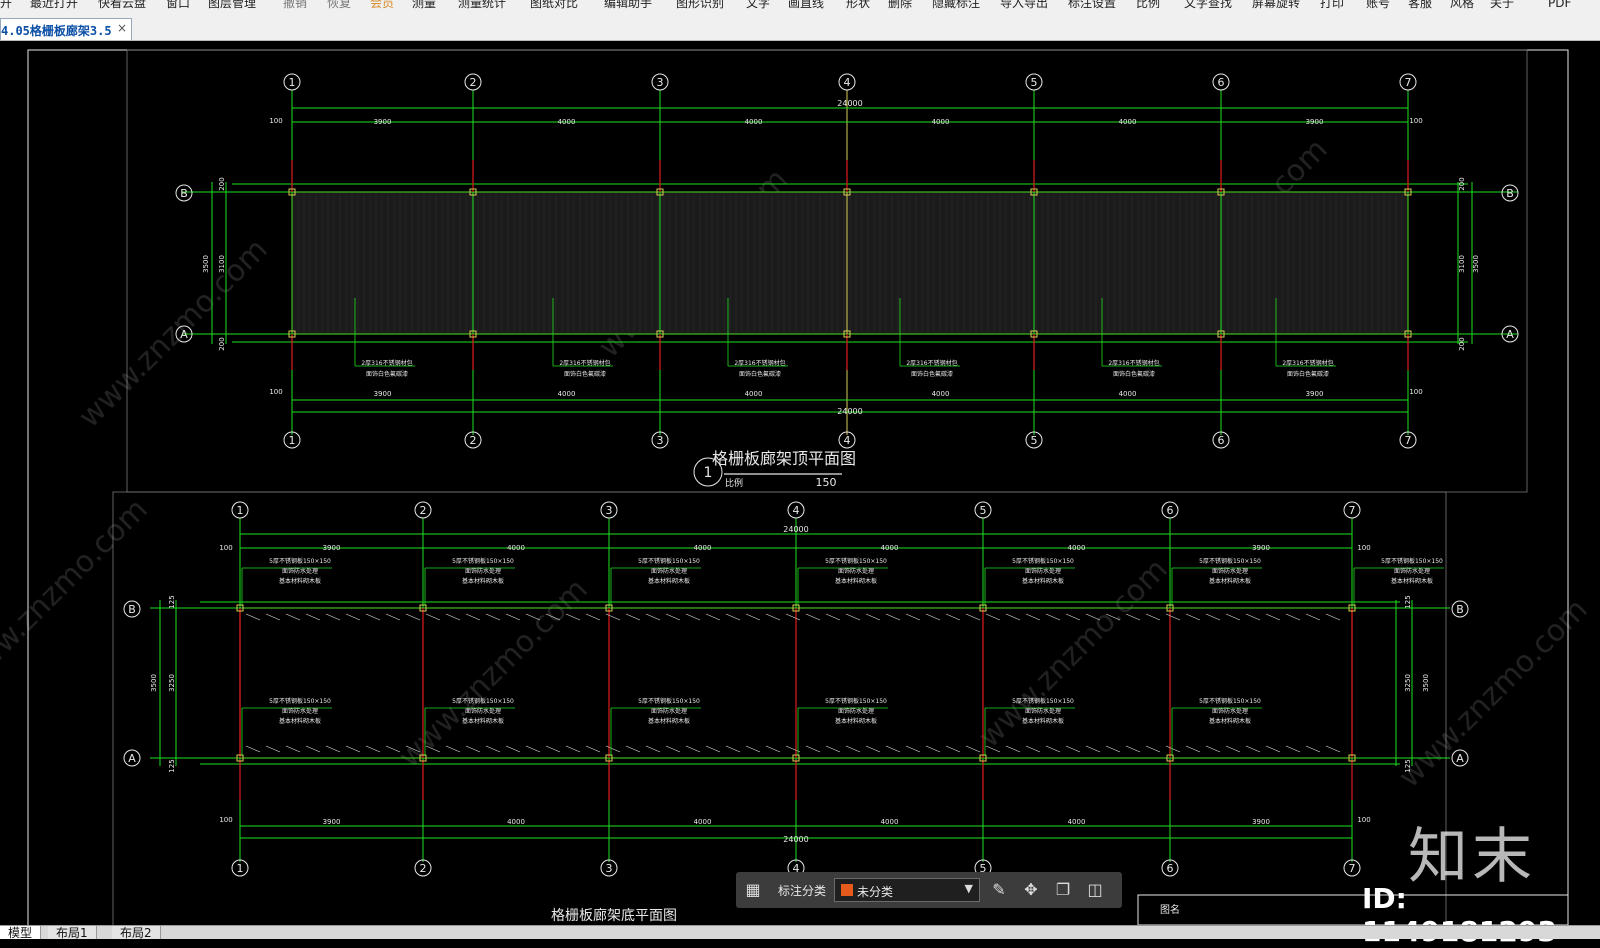 The image size is (1600, 948). I want to click on paste-icon: ◫, so click(1095, 890).